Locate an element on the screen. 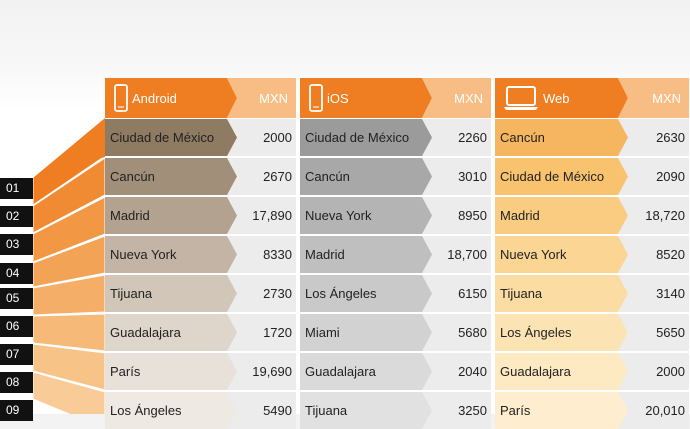 The image size is (690, 429). price-value: 5490 is located at coordinates (277, 410).